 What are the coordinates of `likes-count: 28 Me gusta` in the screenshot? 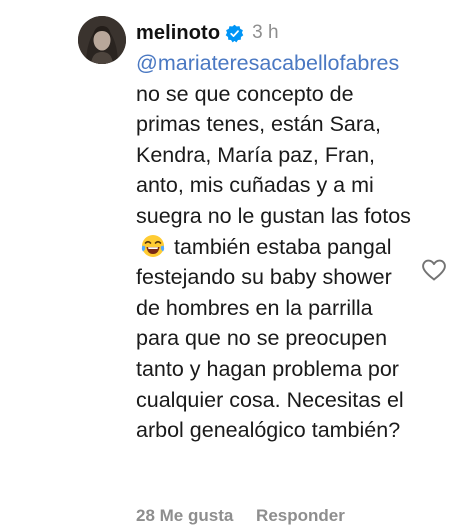 It's located at (184, 516).